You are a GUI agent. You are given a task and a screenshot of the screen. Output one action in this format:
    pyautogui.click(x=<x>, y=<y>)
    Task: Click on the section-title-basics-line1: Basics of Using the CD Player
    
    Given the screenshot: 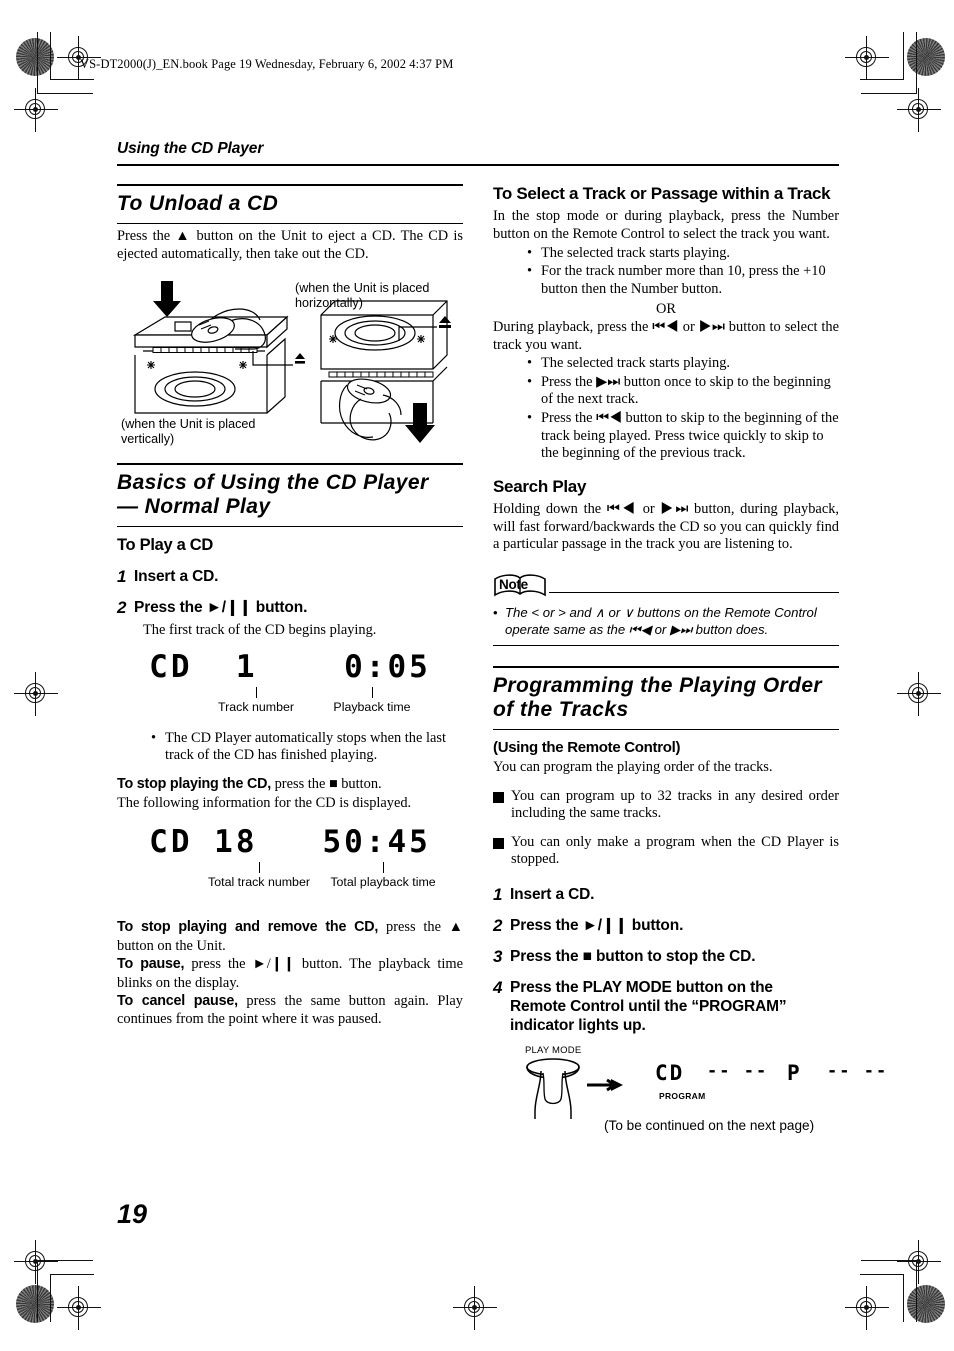 What is the action you would take?
    pyautogui.click(x=273, y=483)
    